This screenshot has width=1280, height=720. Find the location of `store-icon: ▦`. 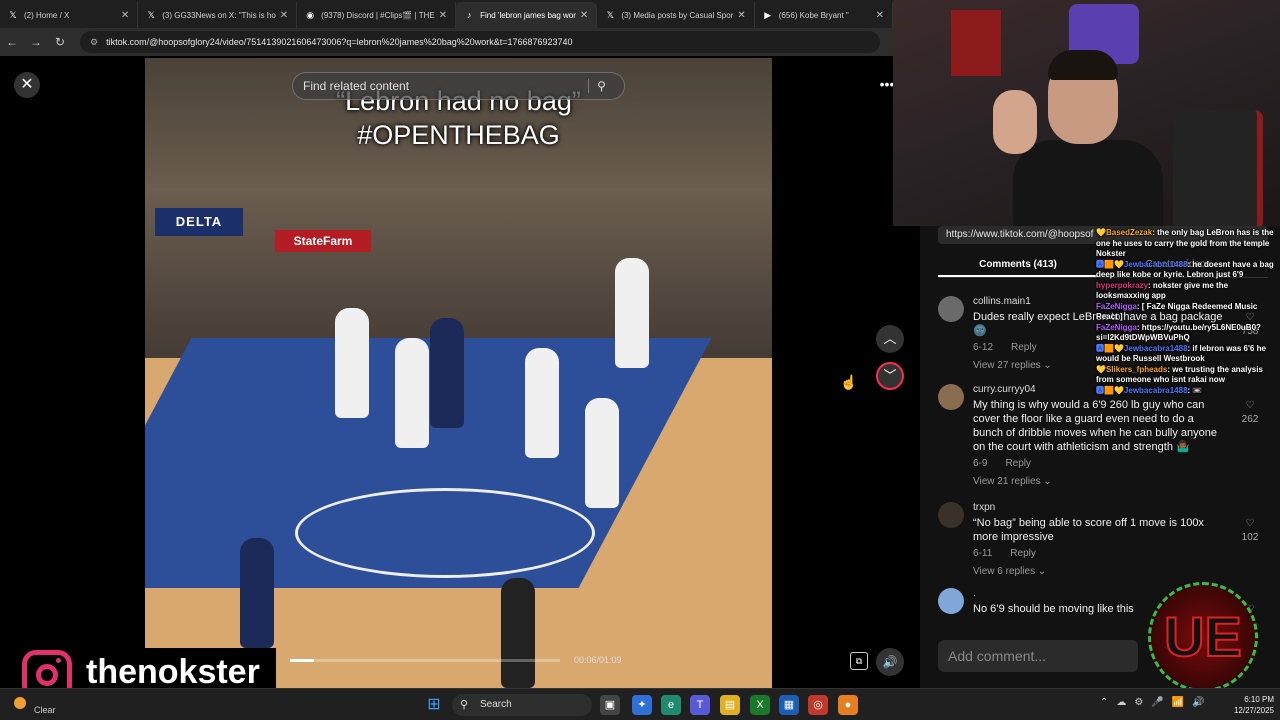

store-icon: ▦ is located at coordinates (789, 705).